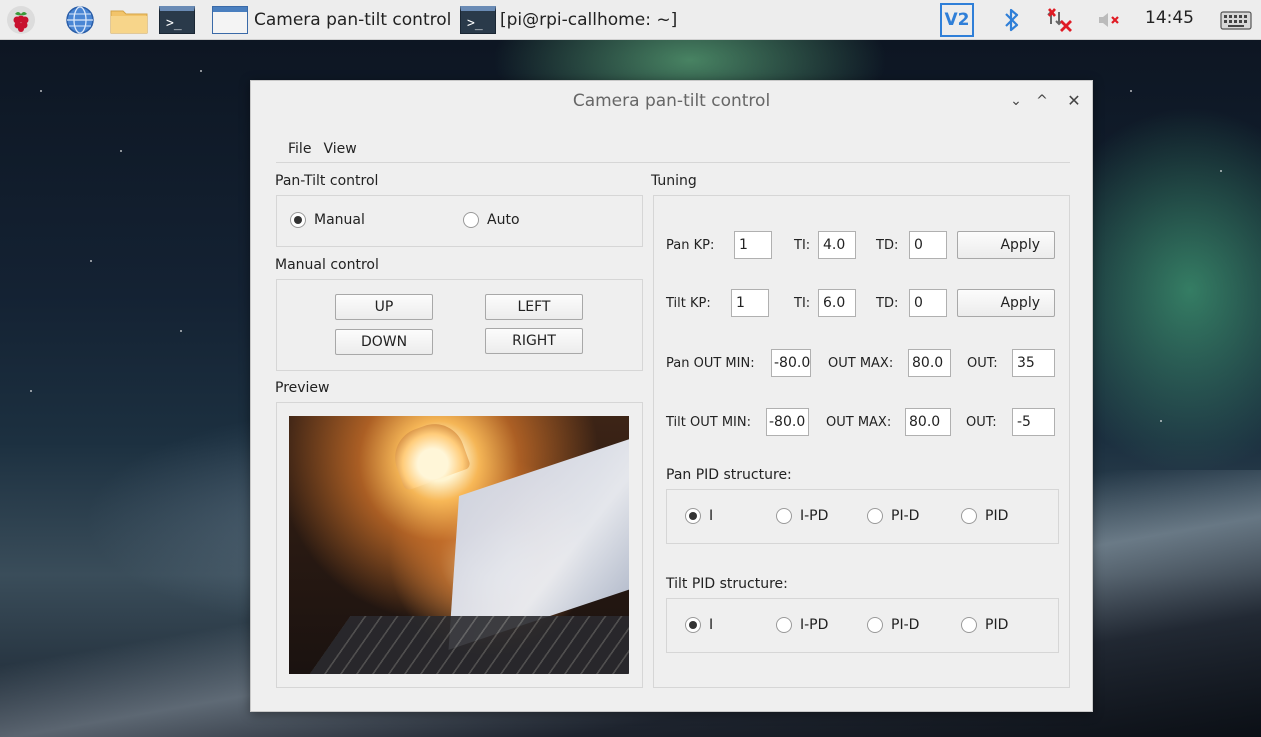 This screenshot has height=737, width=1261. I want to click on menu-file: File, so click(299, 151).